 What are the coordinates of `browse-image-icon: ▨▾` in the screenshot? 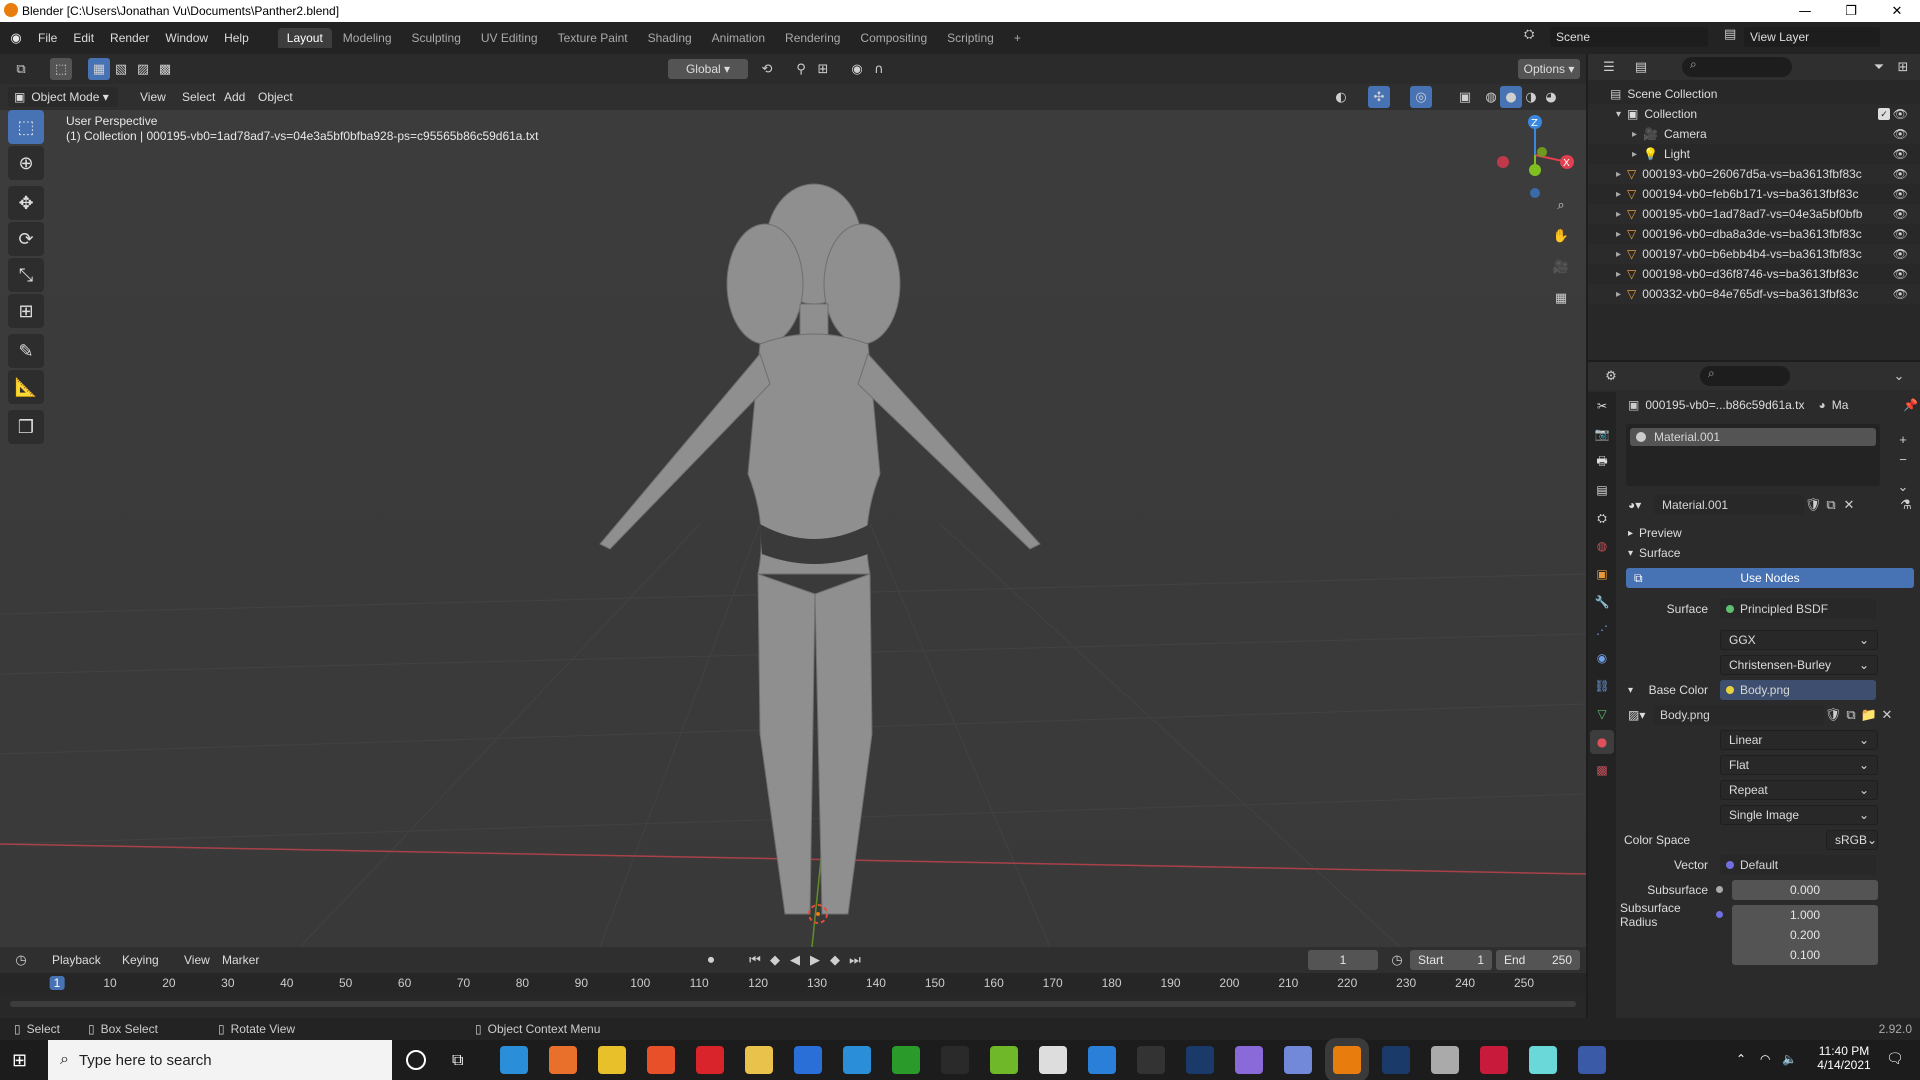 It's located at (1640, 715).